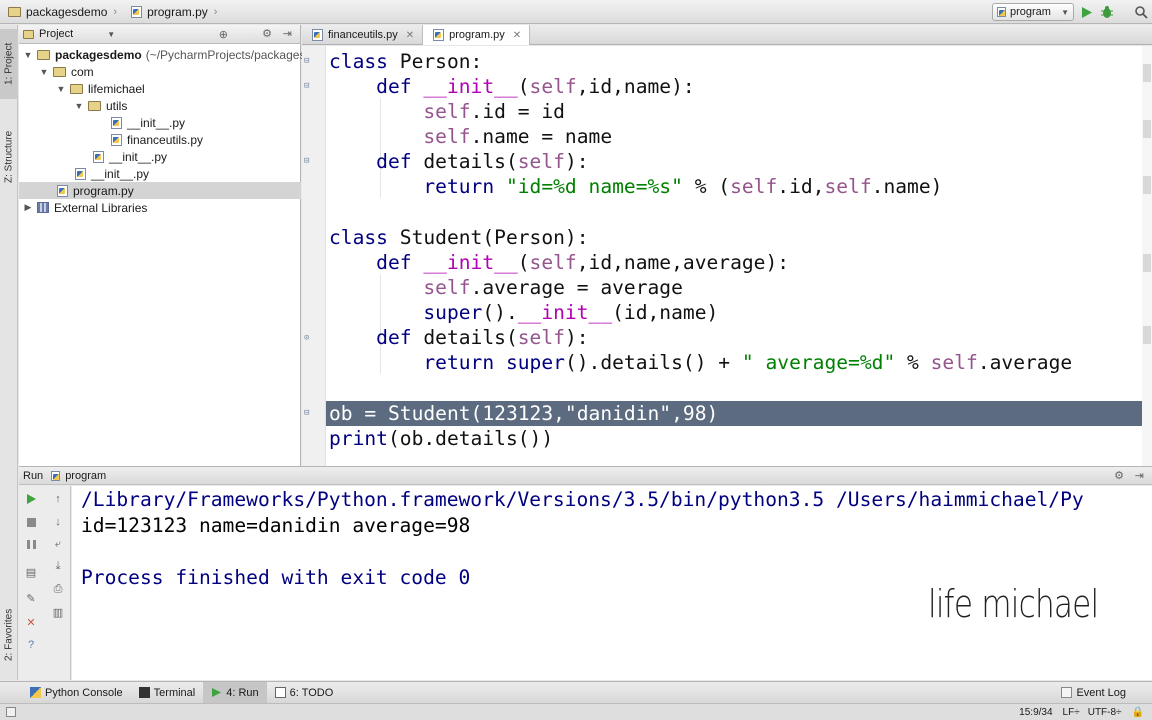 Image resolution: width=1152 pixels, height=720 pixels. I want to click on tree-item-external-libraries: ▶ External Libraries, so click(85, 207).